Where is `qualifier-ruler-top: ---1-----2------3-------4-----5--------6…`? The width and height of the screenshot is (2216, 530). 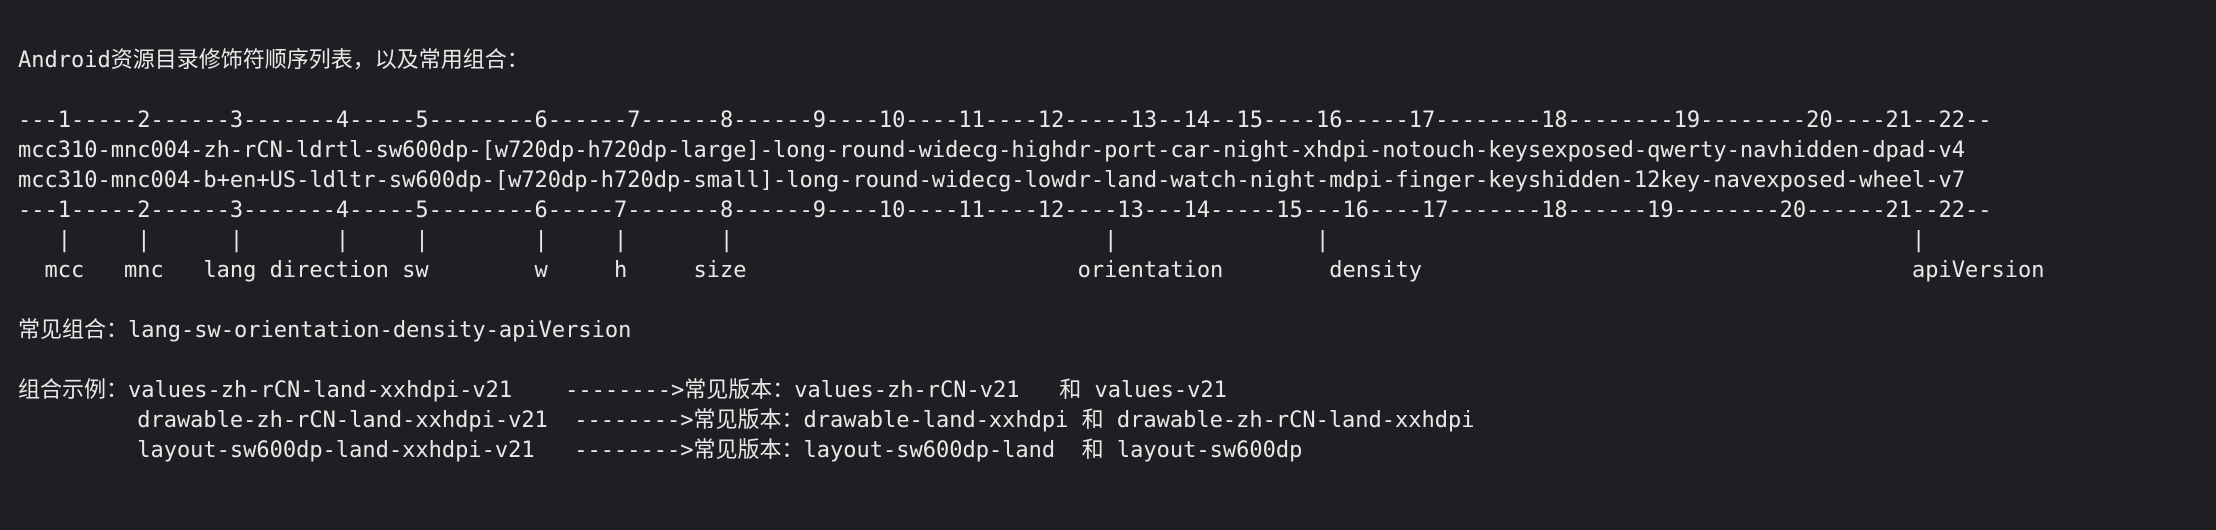
qualifier-ruler-top: ---1-----2------3-------4-----5--------6… is located at coordinates (1005, 120).